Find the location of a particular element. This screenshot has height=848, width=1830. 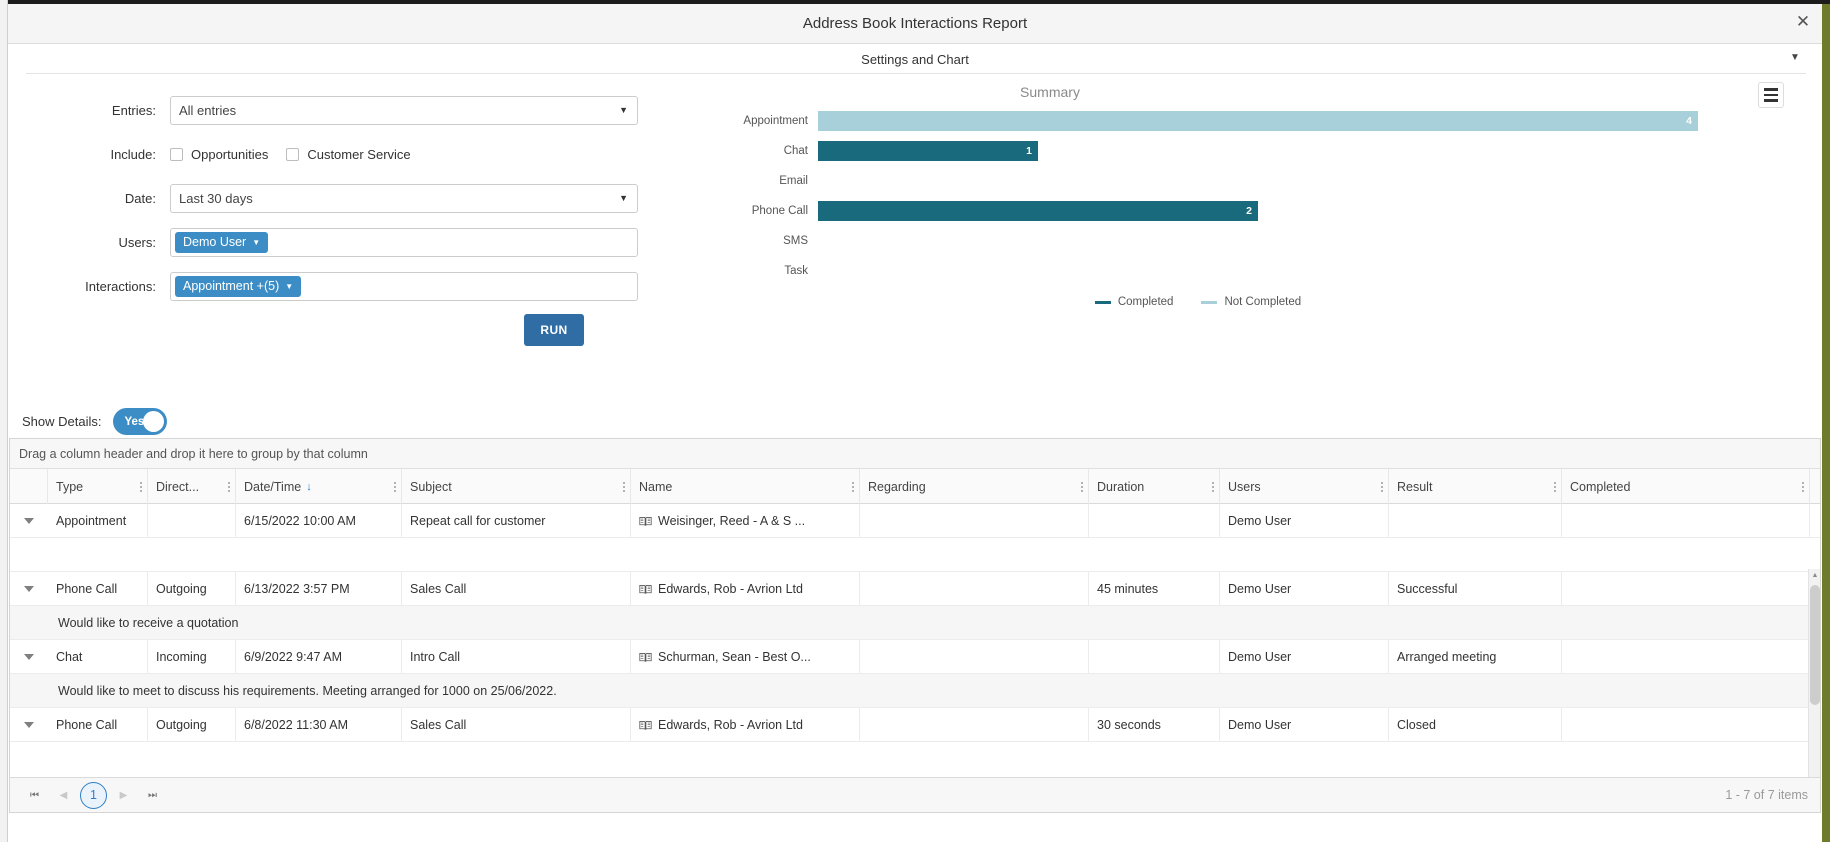

column-header-subject: Subject is located at coordinates (516, 486).